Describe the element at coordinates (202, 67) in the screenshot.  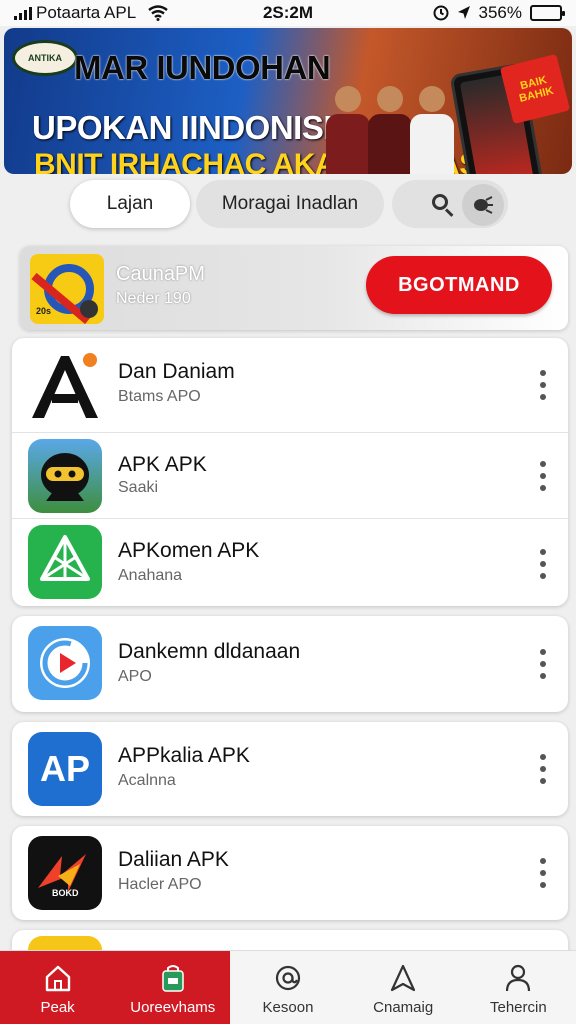
I see `banner-headline: MAR IUNDOHAN` at that location.